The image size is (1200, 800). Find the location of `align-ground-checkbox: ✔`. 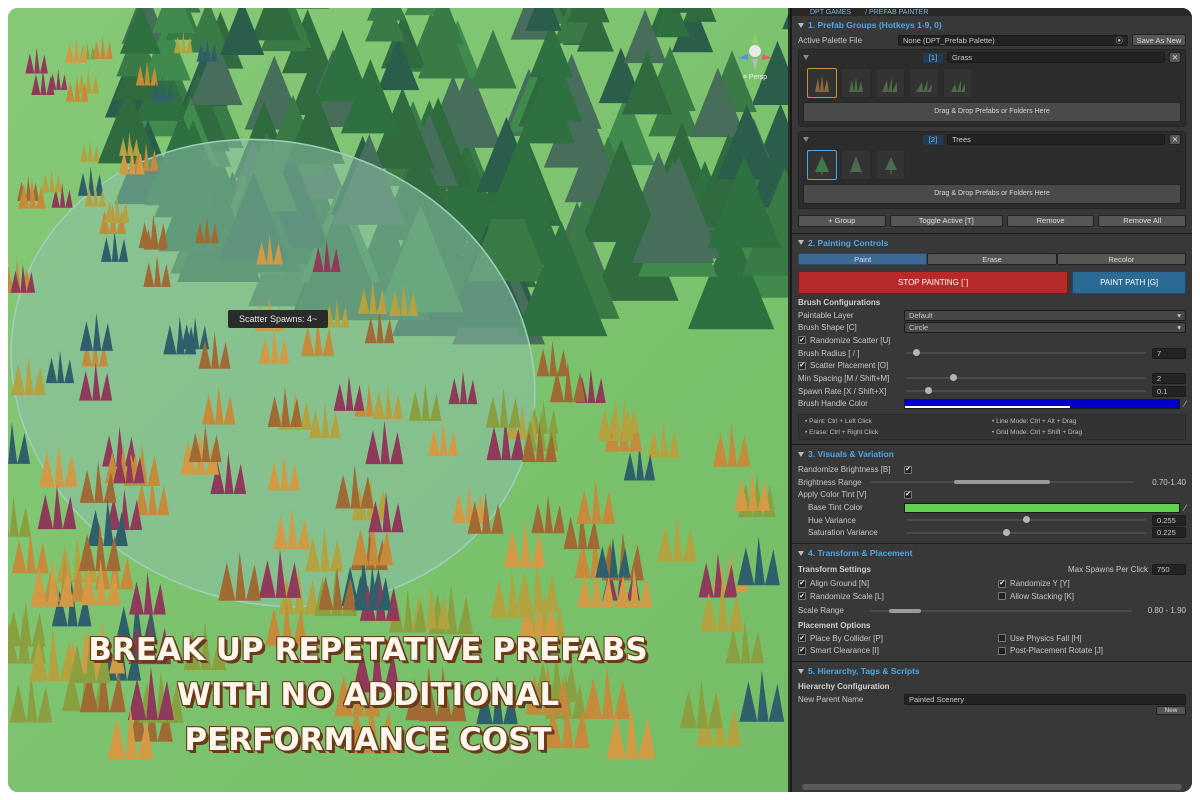

align-ground-checkbox: ✔ is located at coordinates (802, 583).